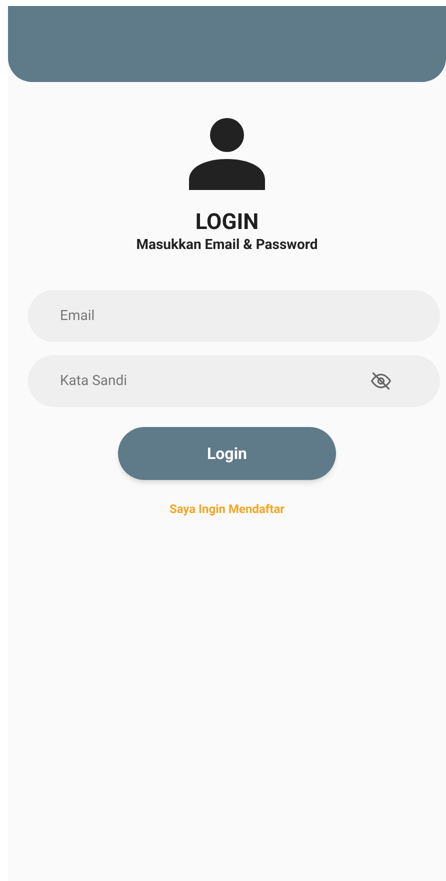  Describe the element at coordinates (234, 316) in the screenshot. I see `email-field: Email` at that location.